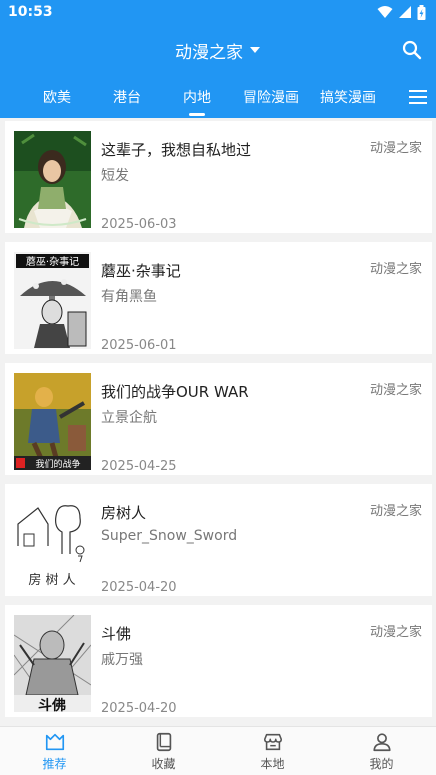 This screenshot has width=436, height=775. I want to click on search-icon, so click(412, 50).